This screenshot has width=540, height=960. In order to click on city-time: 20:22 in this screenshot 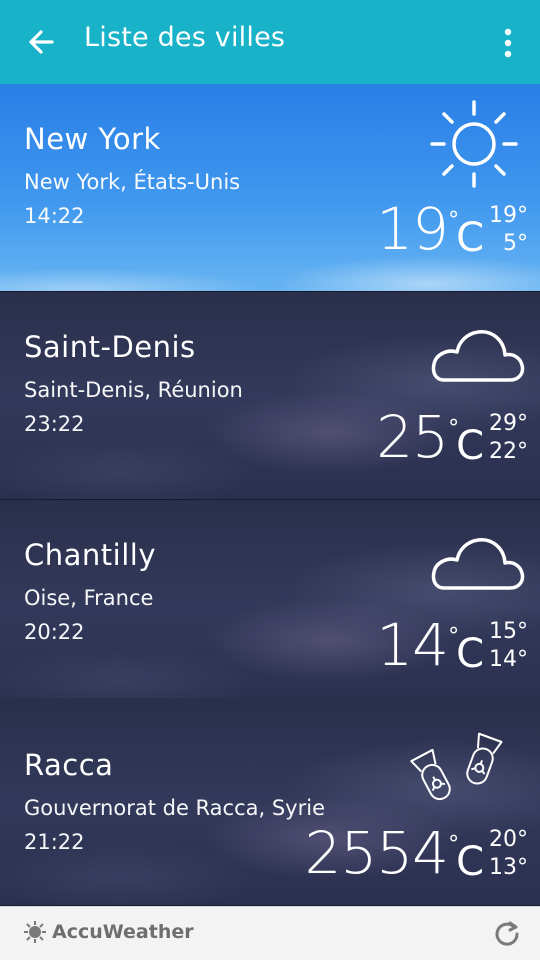, I will do `click(54, 632)`.